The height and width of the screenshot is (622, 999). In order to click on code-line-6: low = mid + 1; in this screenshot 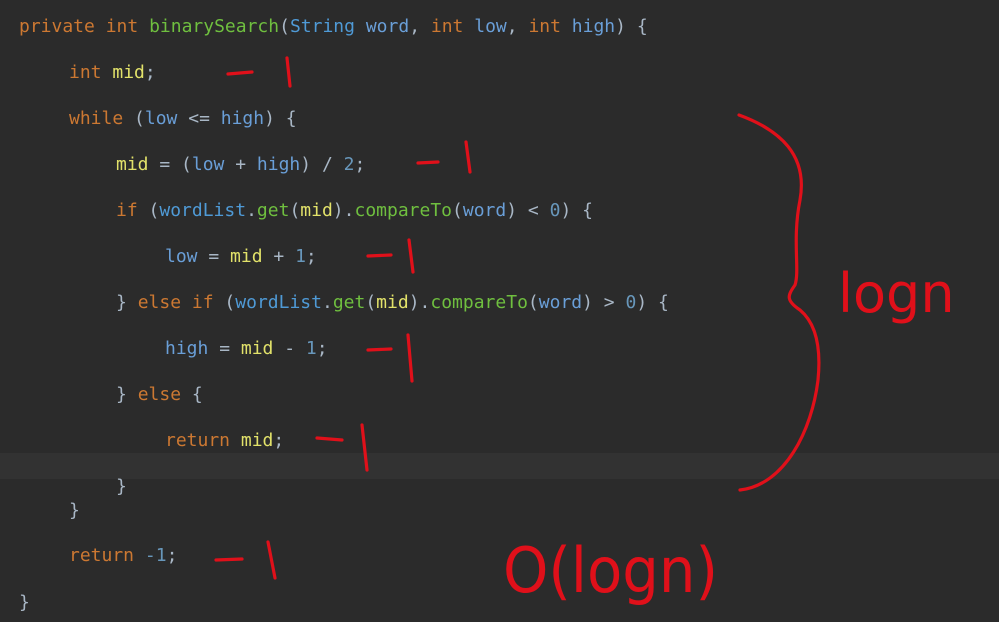, I will do `click(241, 257)`.